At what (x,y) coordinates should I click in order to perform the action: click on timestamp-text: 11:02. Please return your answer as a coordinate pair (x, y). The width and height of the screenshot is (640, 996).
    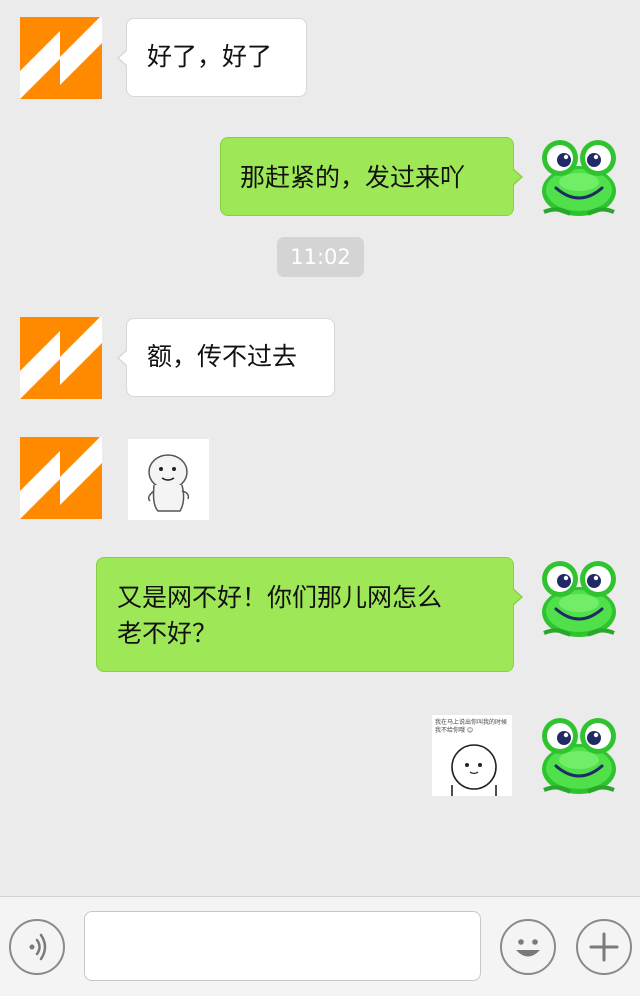
    Looking at the image, I should click on (320, 257).